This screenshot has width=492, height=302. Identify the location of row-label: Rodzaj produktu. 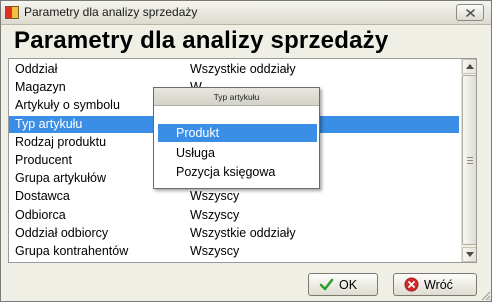
(61, 141).